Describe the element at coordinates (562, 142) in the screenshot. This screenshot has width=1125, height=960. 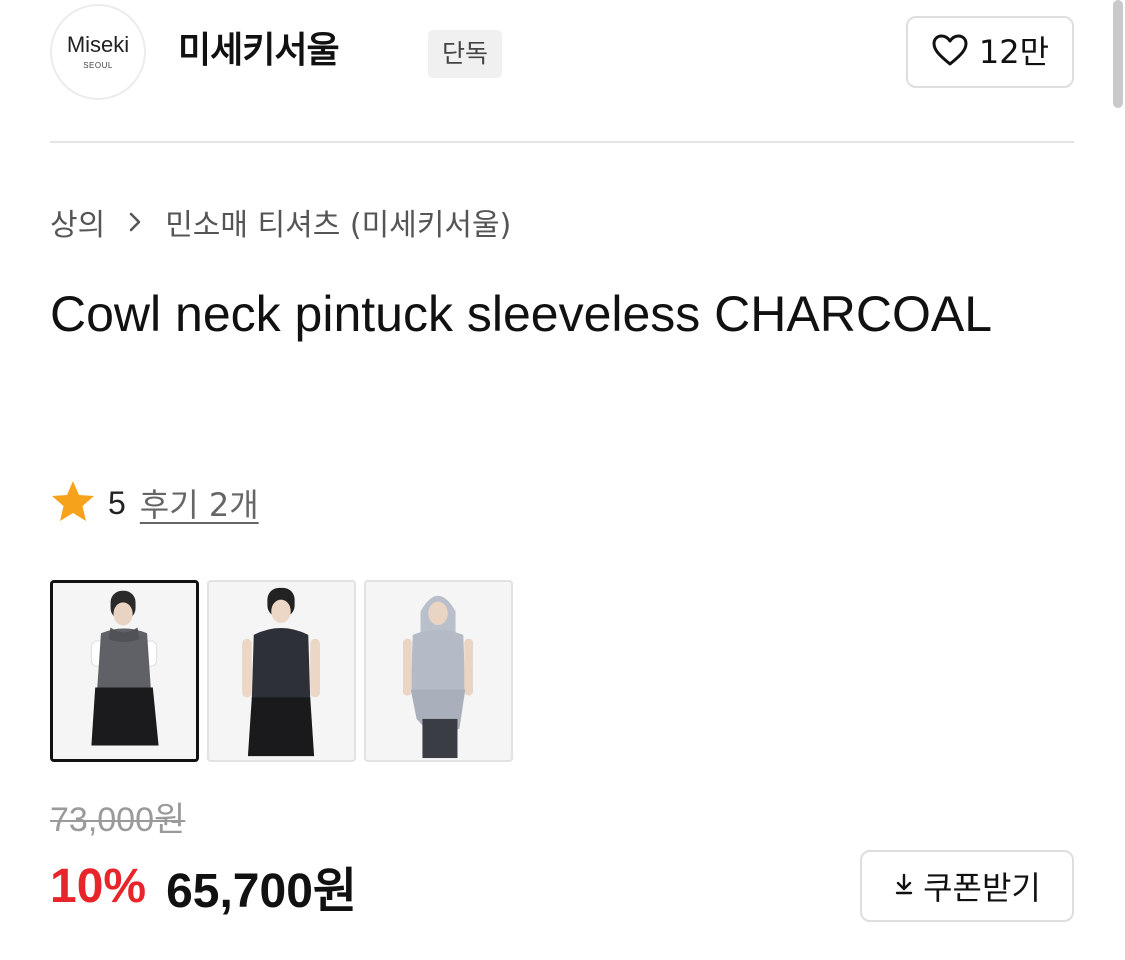
I see `divider` at that location.